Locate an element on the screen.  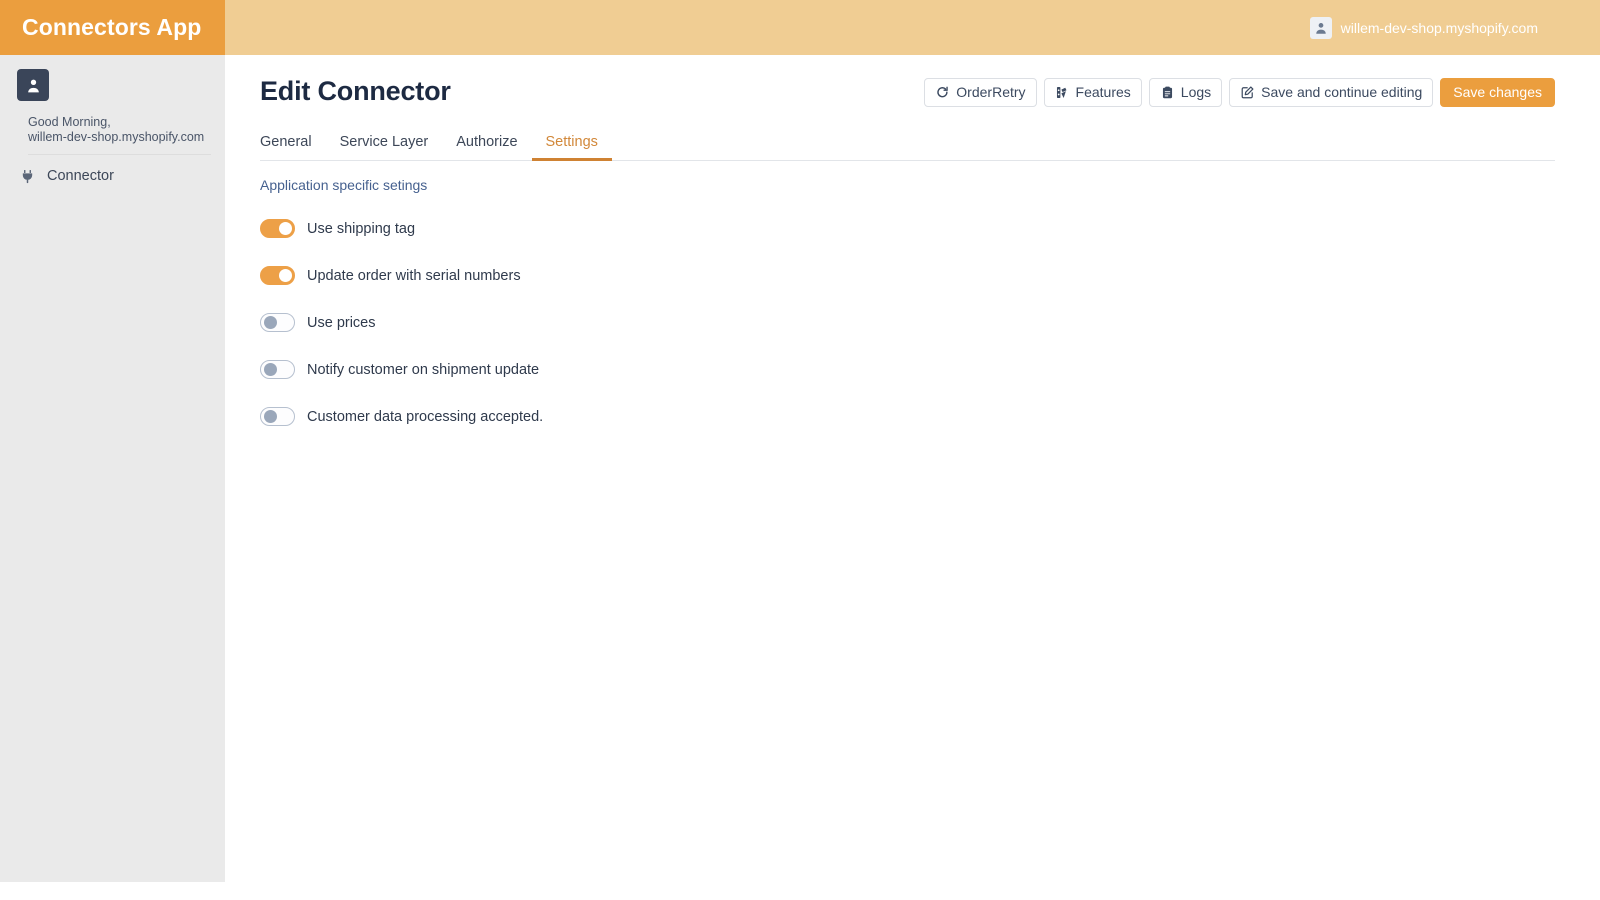
save-and-continue-label: Save and continue editing is located at coordinates (1342, 92).